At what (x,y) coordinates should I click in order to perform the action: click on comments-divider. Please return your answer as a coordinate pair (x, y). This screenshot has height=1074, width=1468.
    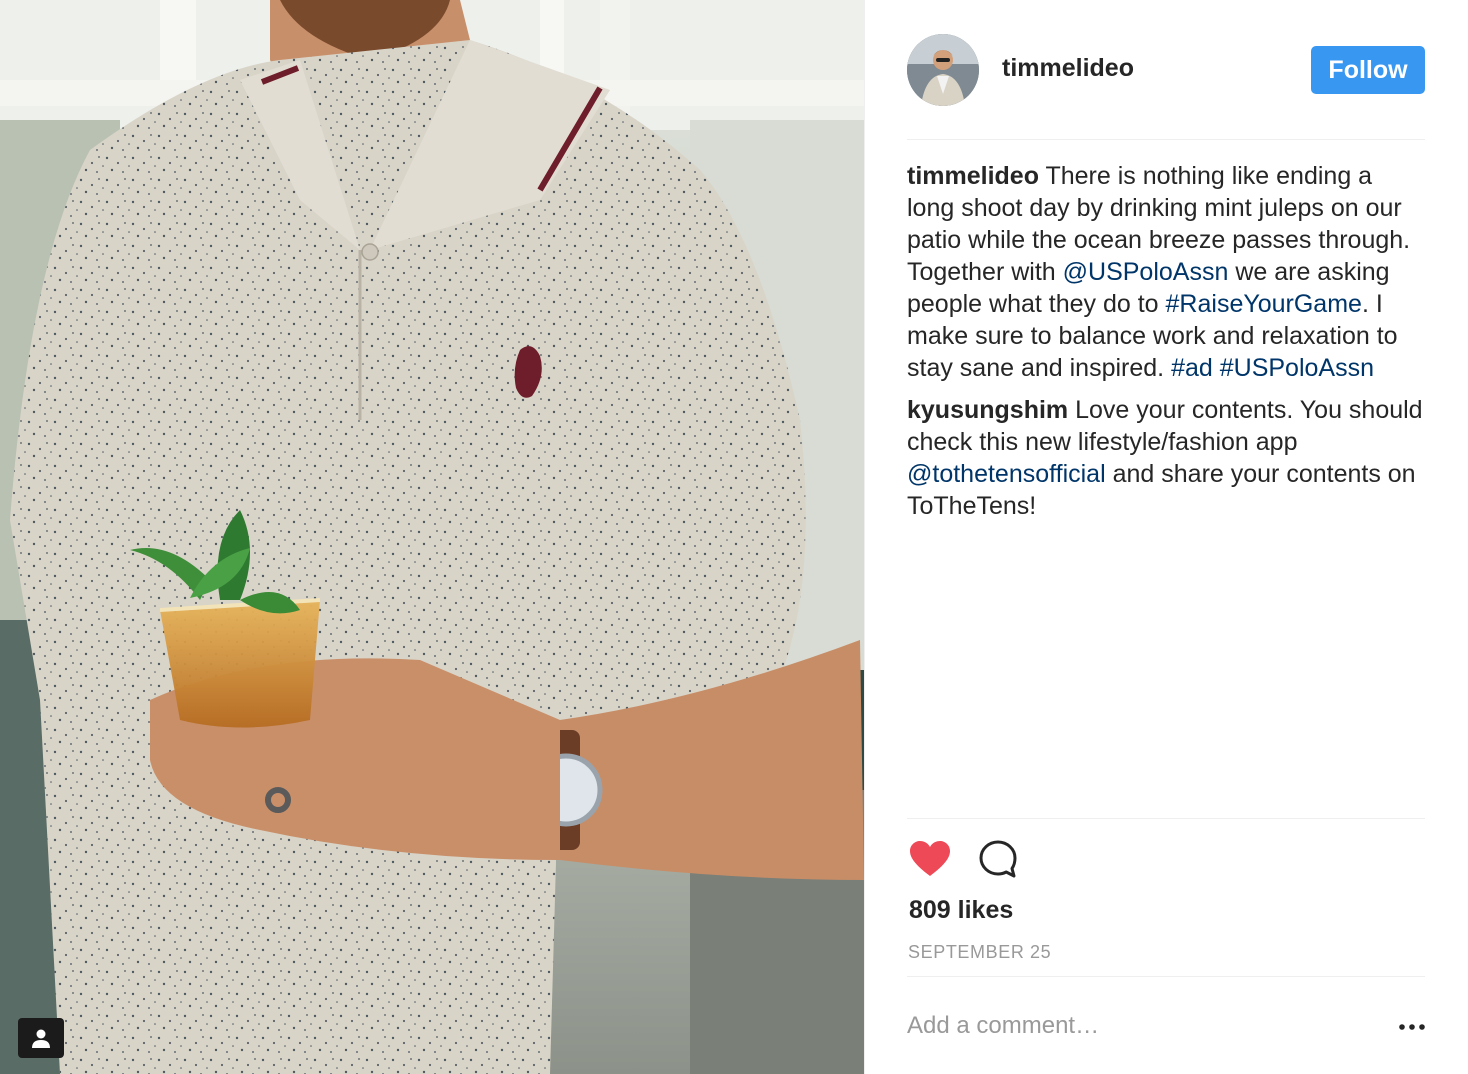
    Looking at the image, I should click on (1166, 818).